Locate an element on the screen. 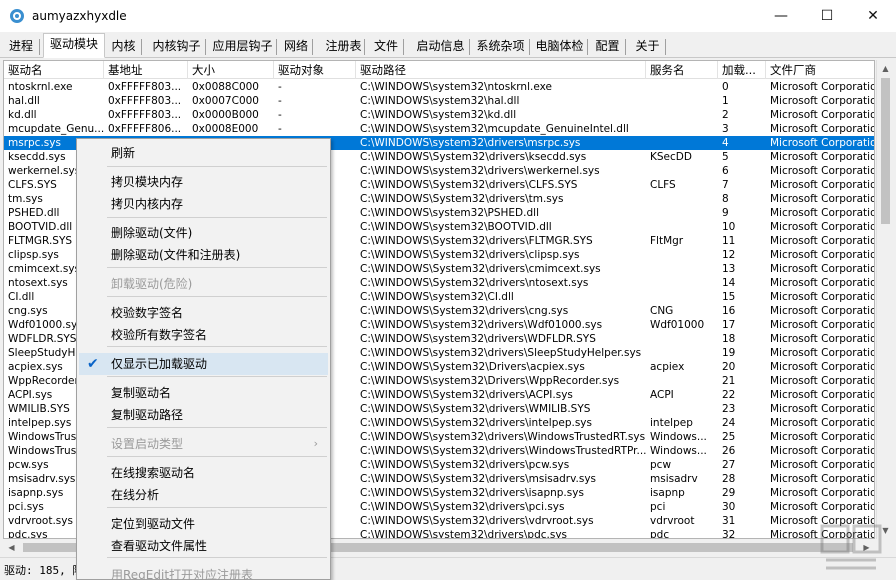  column-header: 文件厂商 is located at coordinates (820, 70).